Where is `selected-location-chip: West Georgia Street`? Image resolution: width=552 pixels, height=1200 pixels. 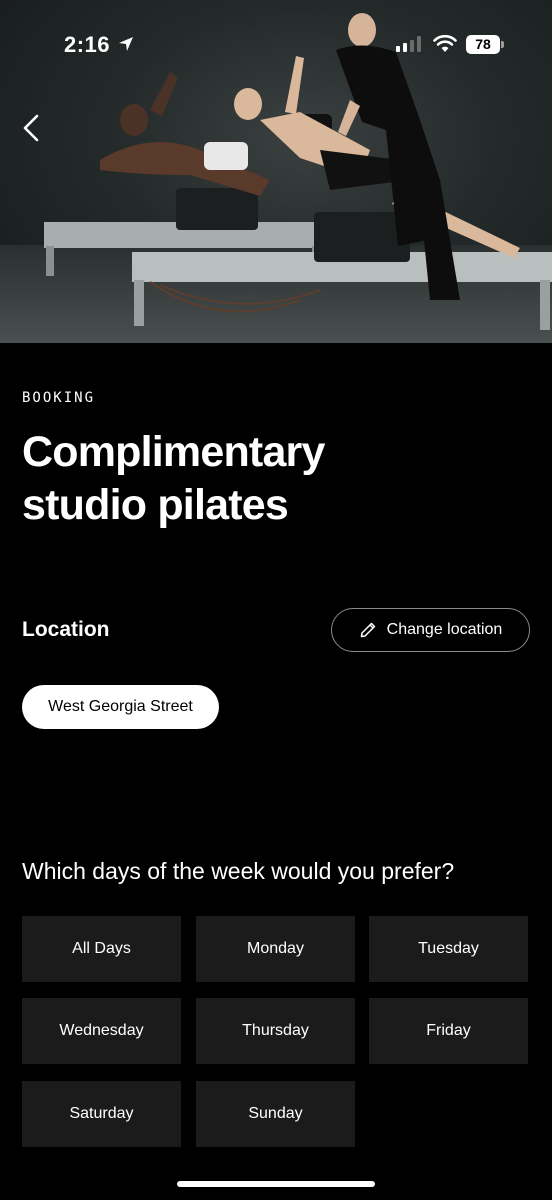 selected-location-chip: West Georgia Street is located at coordinates (120, 707).